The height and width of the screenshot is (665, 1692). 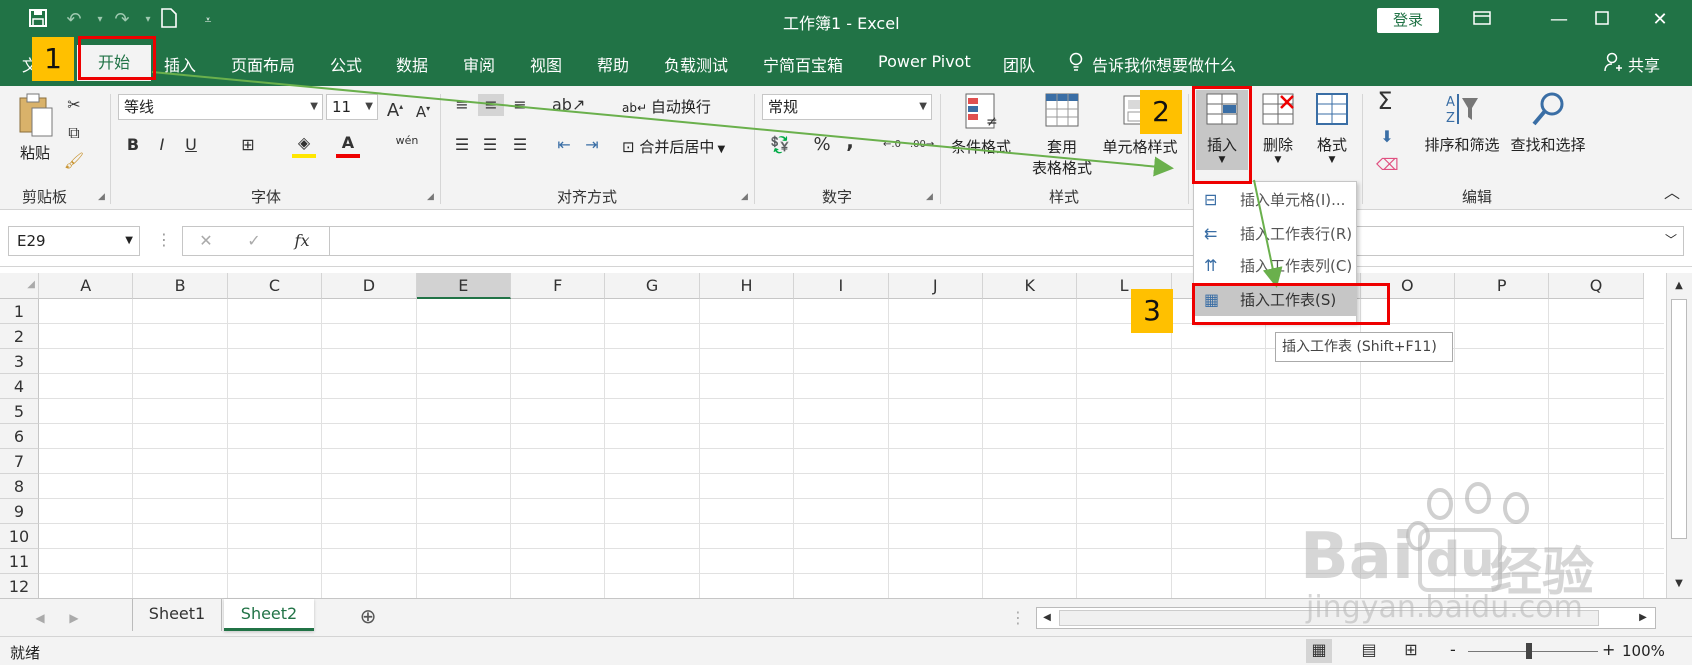 I want to click on step-badge-2: 2, so click(x=1161, y=112).